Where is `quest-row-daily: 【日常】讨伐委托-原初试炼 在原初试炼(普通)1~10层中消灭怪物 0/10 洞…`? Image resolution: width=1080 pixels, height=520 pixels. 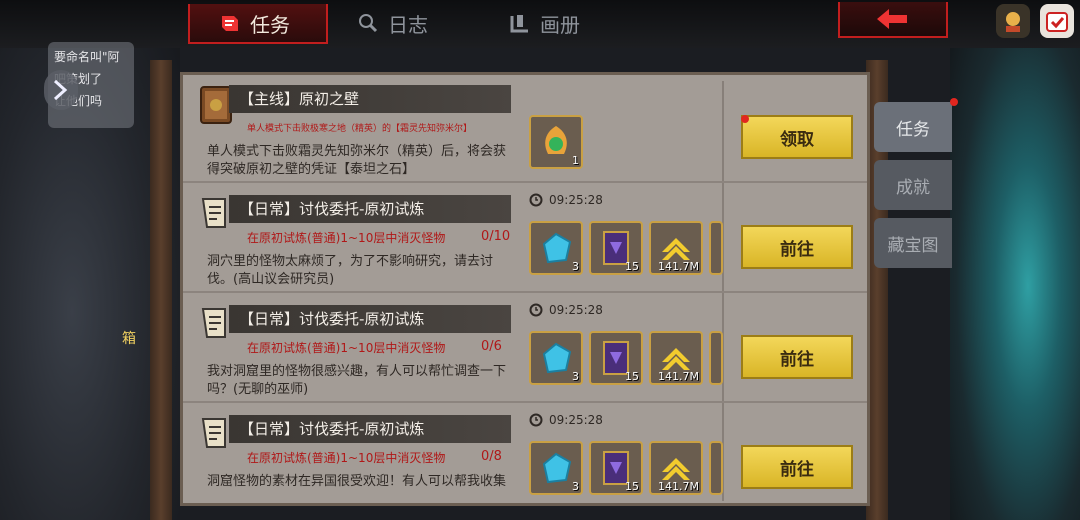 quest-row-daily: 【日常】讨伐委托-原初试炼 在原初试炼(普通)1~10层中消灭怪物 0/10 洞… is located at coordinates (525, 239).